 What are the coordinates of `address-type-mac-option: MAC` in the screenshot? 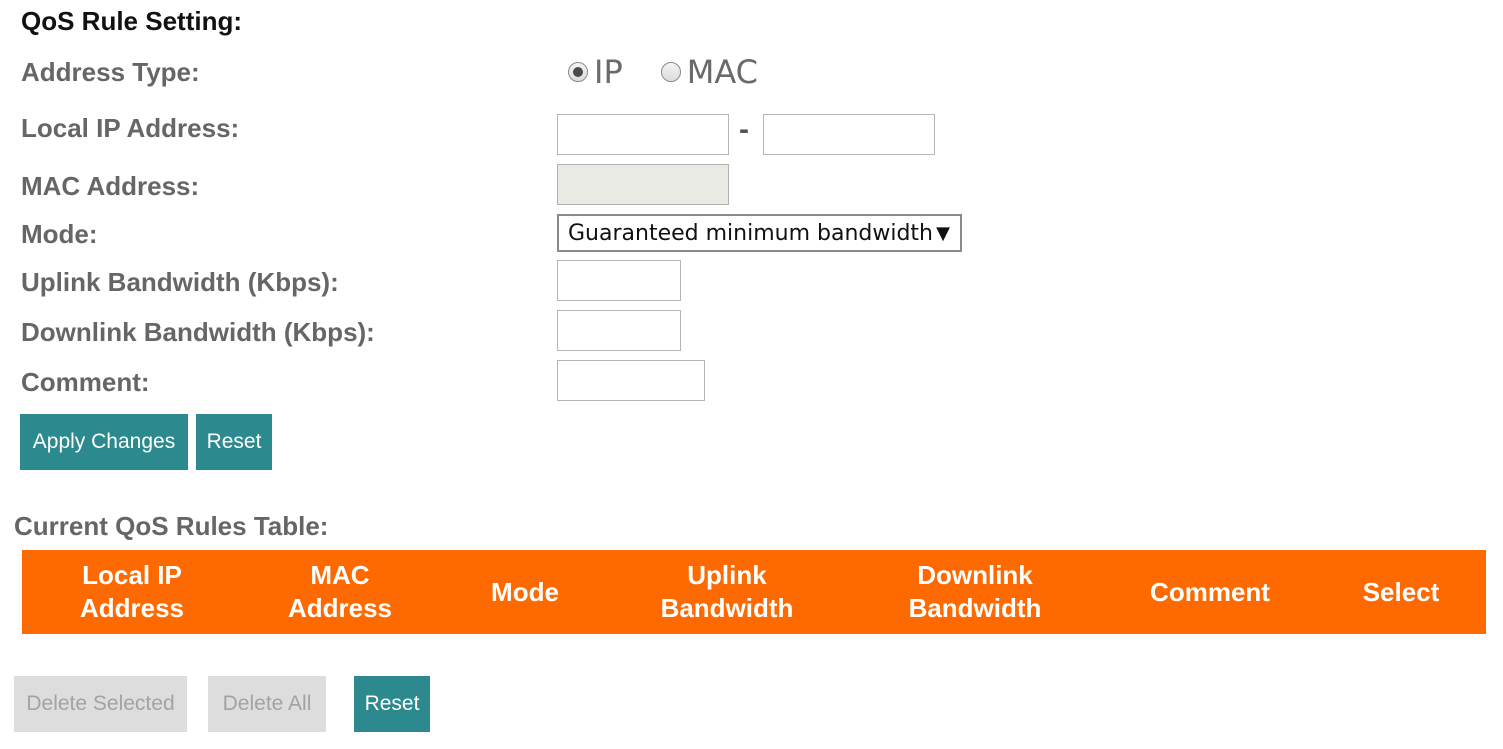 It's located at (709, 72).